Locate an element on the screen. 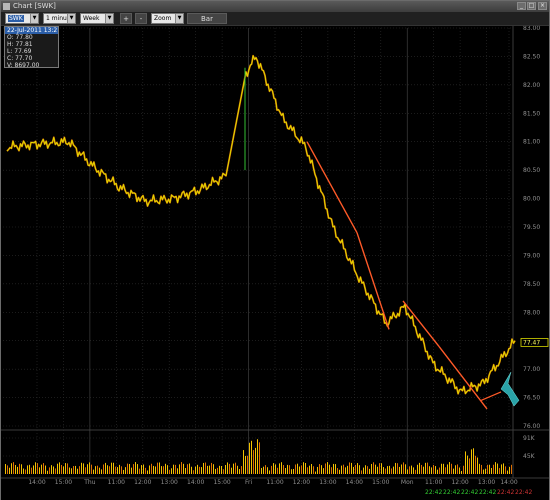 The width and height of the screenshot is (550, 500). minimize-icon: _ is located at coordinates (521, 6).